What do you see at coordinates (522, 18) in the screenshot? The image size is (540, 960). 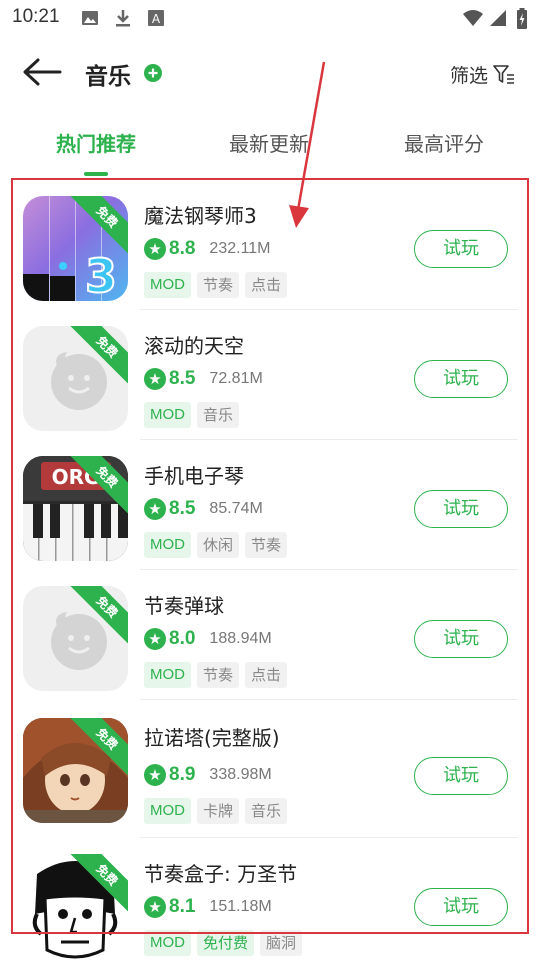 I see `battery-icon` at bounding box center [522, 18].